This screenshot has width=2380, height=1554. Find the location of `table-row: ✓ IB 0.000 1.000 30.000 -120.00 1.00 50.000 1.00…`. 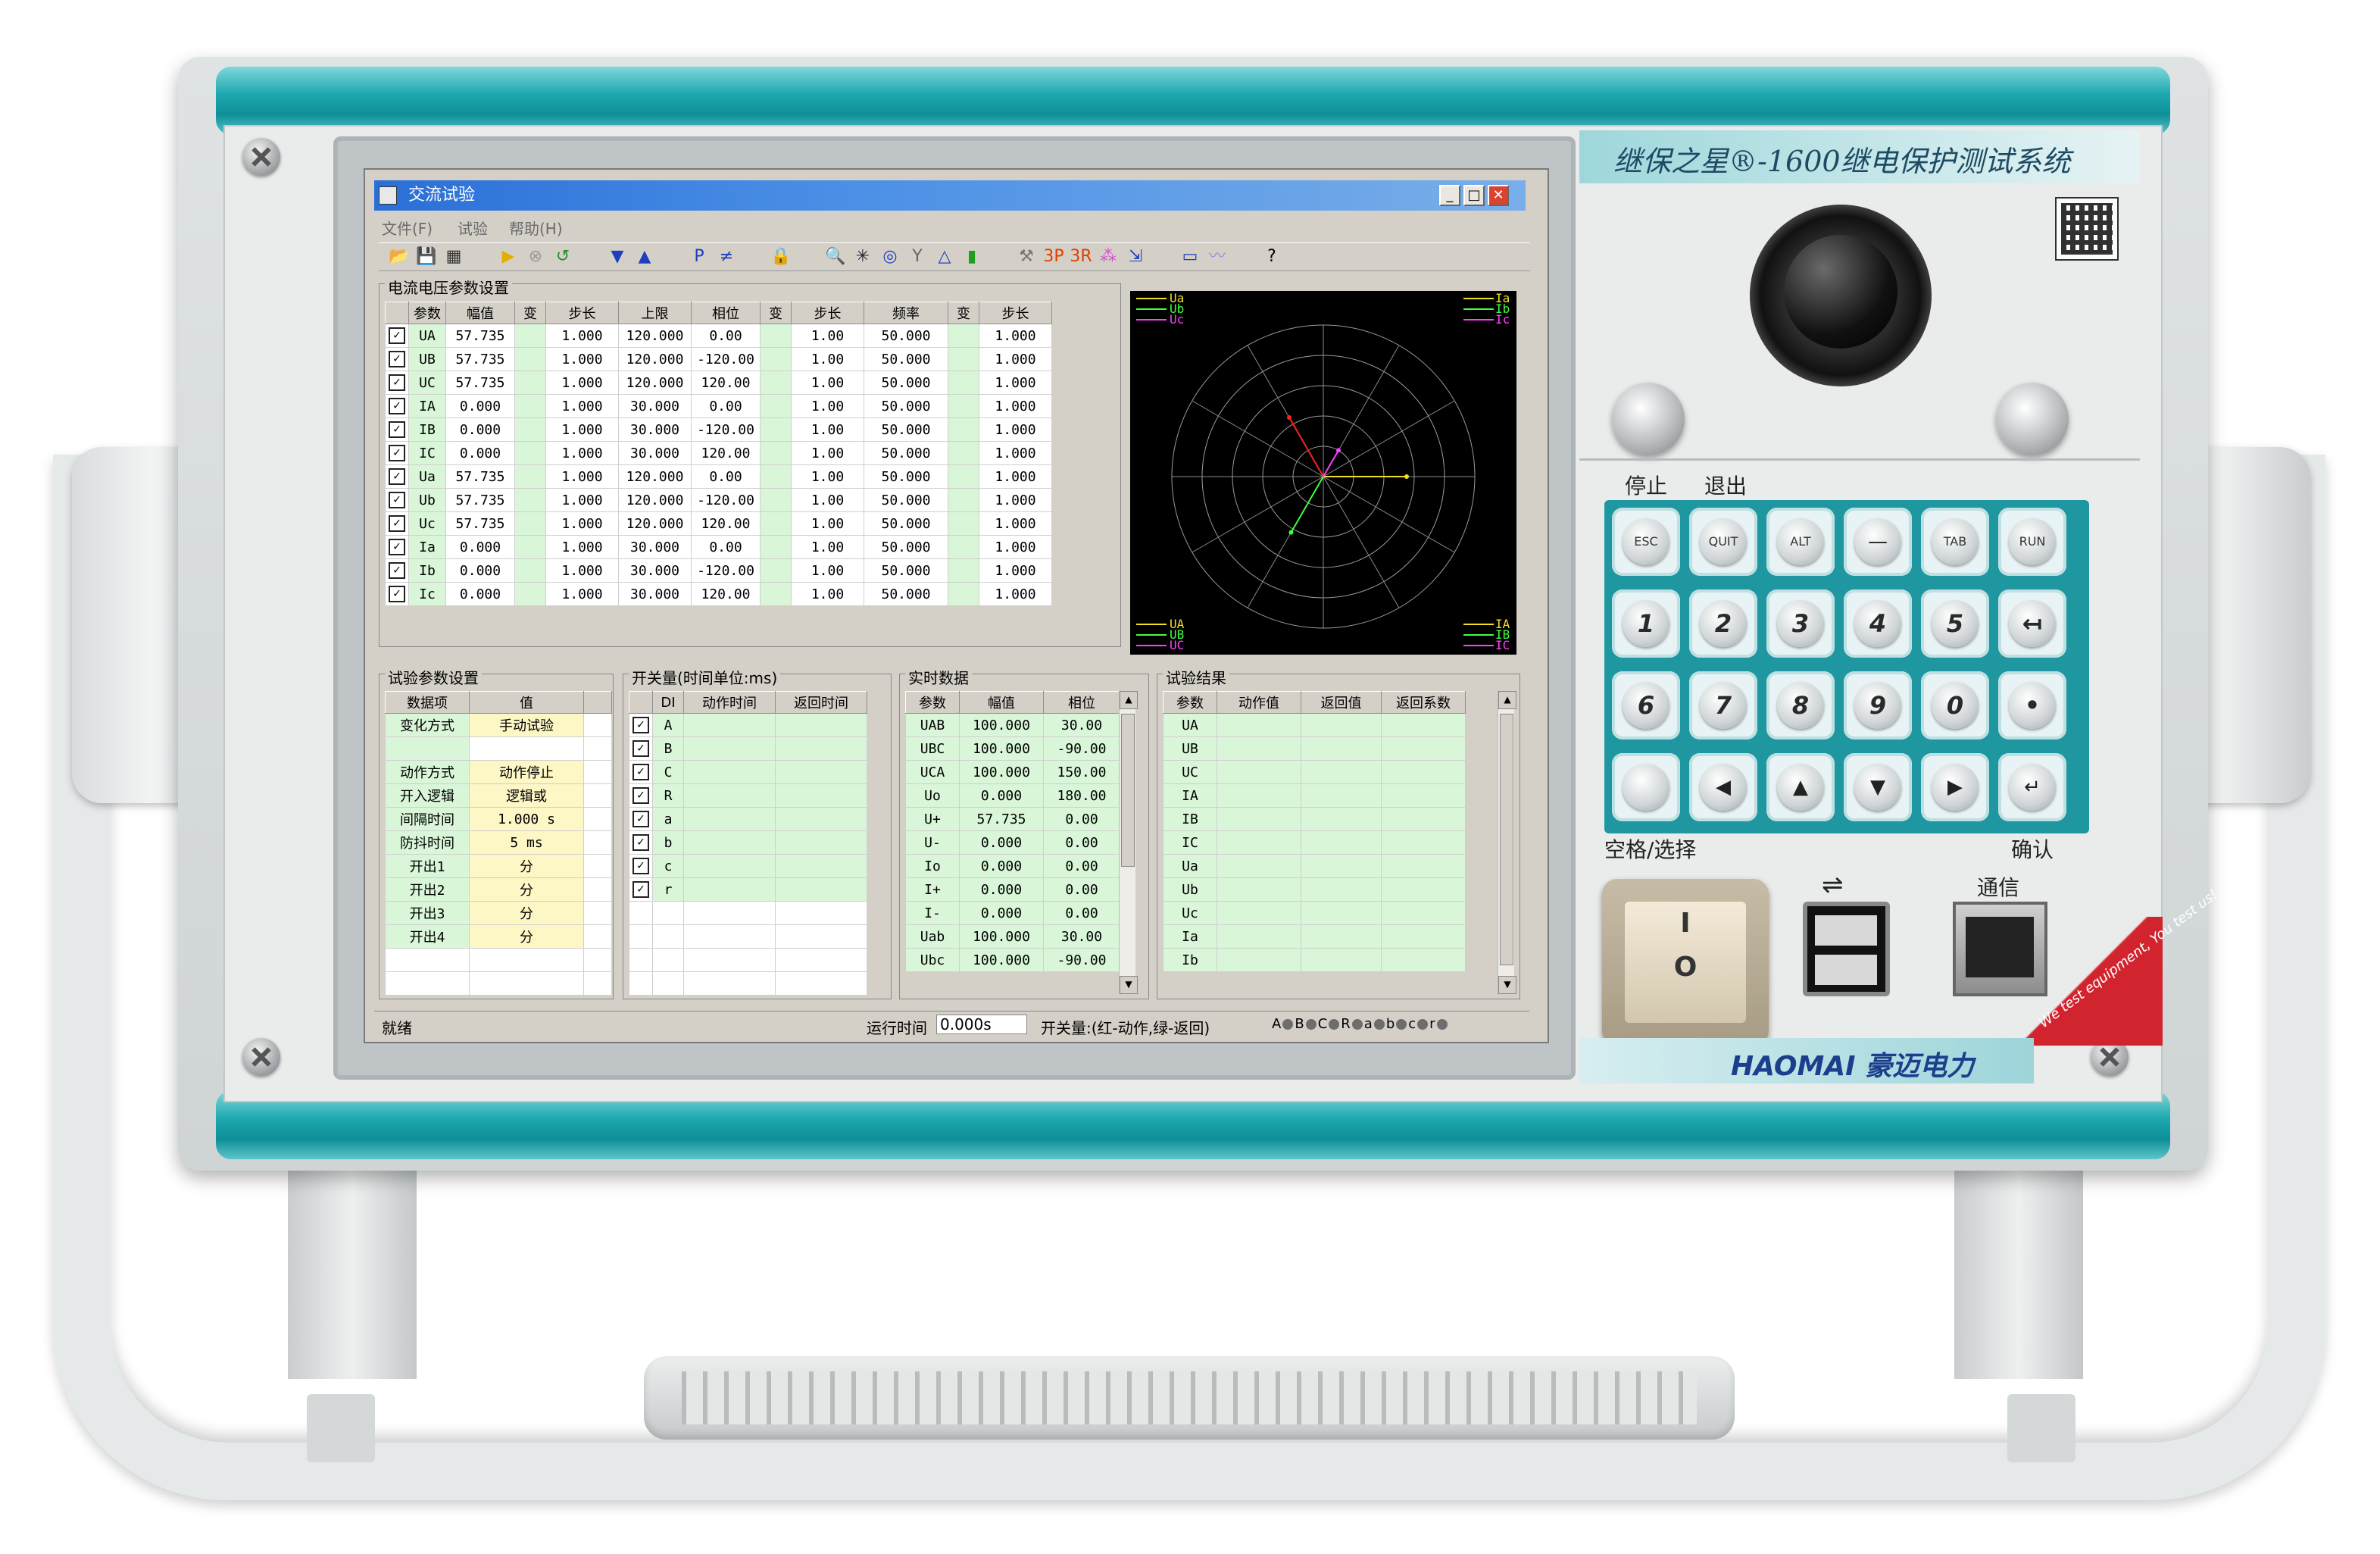

table-row: ✓ IB 0.000 1.000 30.000 -120.00 1.00 50.000 1.00… is located at coordinates (718, 429).